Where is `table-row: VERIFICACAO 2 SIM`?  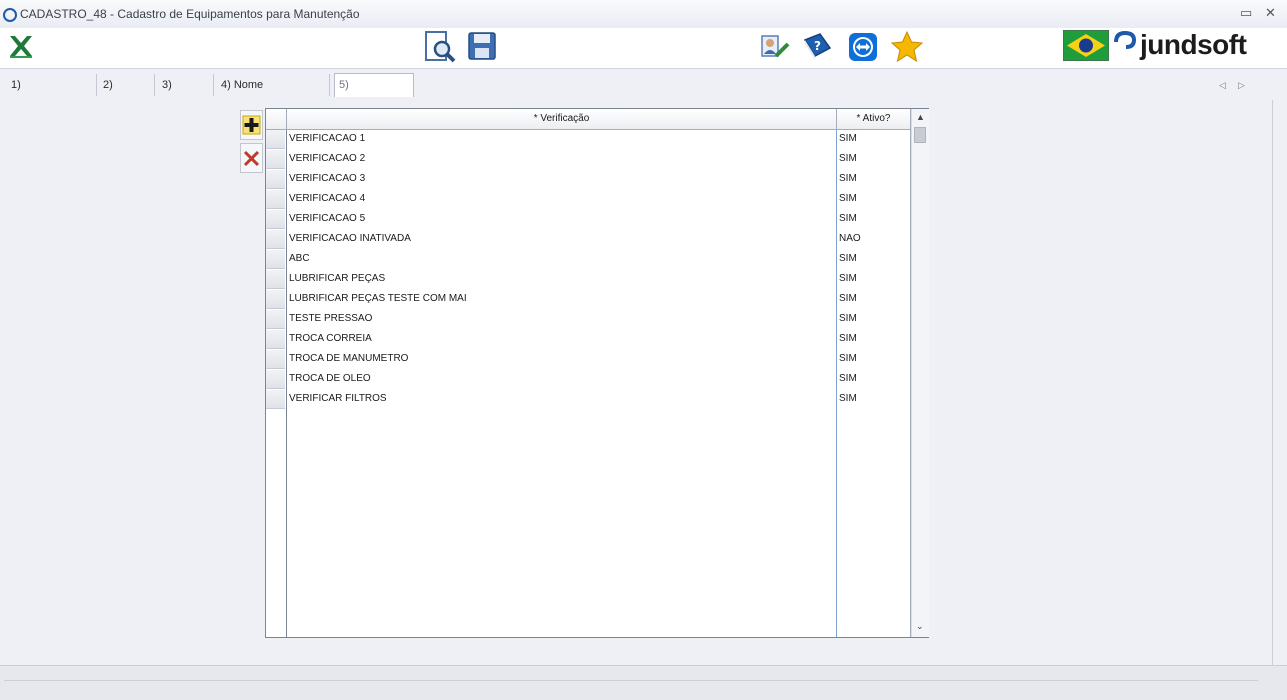
table-row: VERIFICACAO 2 SIM is located at coordinates (588, 159).